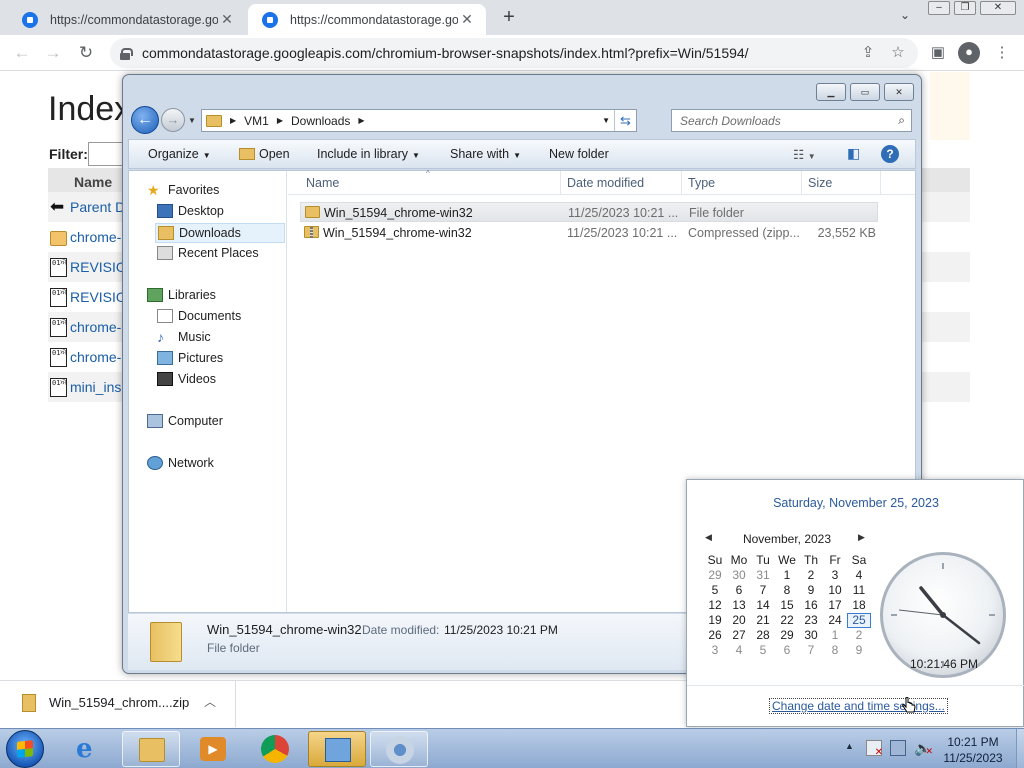 This screenshot has width=1024, height=768. What do you see at coordinates (969, 53) in the screenshot?
I see `profile-avatar-icon: ●` at bounding box center [969, 53].